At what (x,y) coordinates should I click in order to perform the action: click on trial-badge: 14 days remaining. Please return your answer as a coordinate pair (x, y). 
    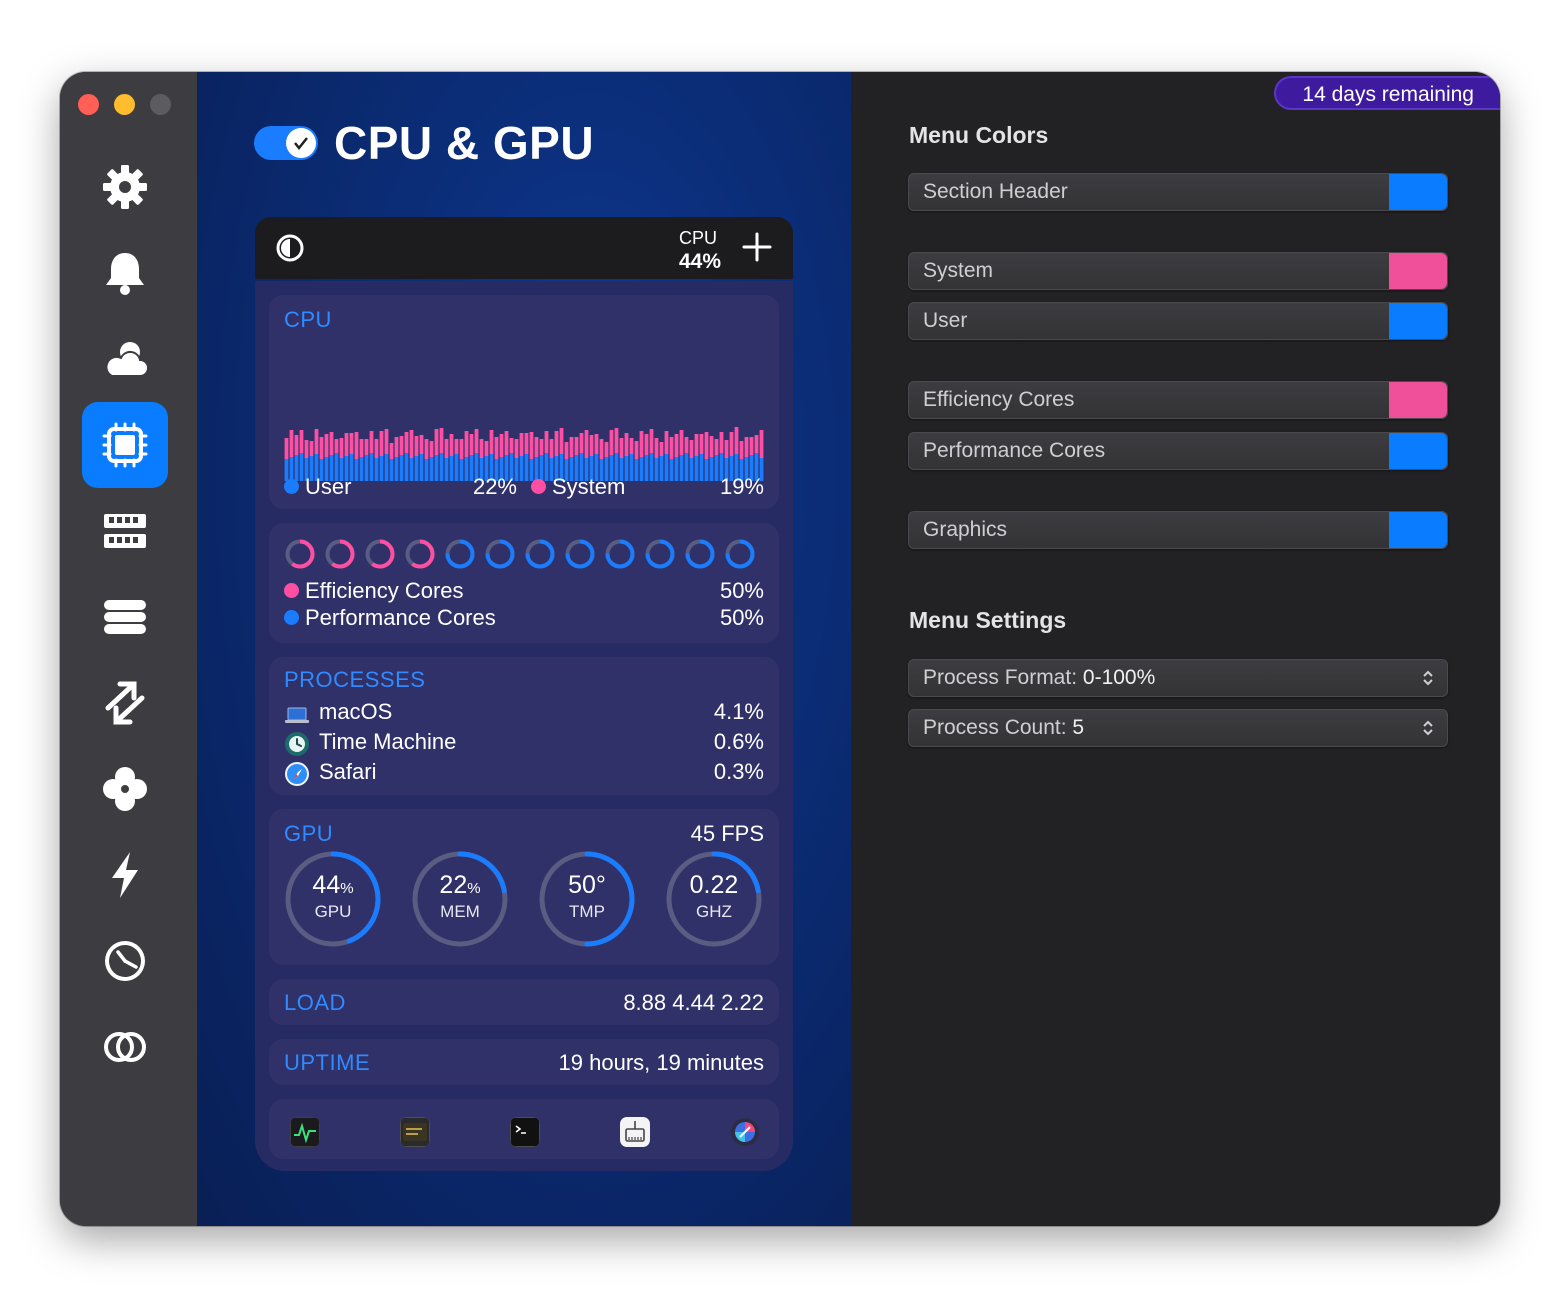
    Looking at the image, I should click on (1387, 93).